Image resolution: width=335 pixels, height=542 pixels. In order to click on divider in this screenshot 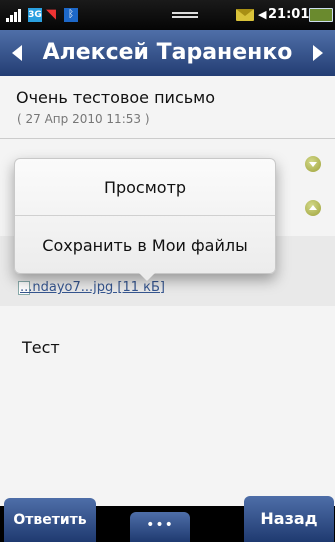, I will do `click(167, 138)`.